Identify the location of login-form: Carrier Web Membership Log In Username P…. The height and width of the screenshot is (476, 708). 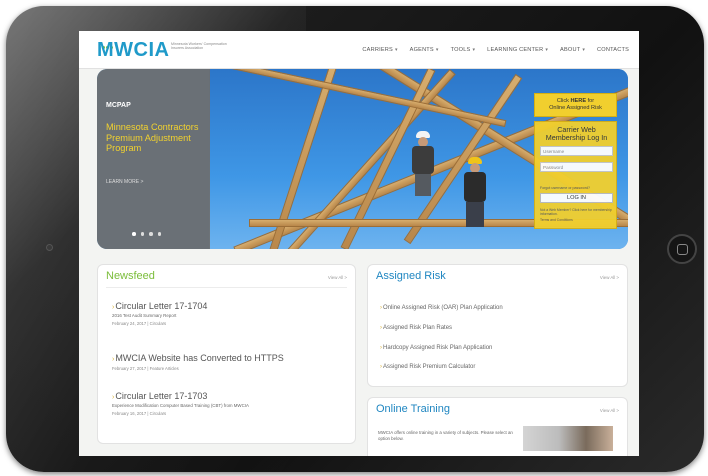
(575, 175).